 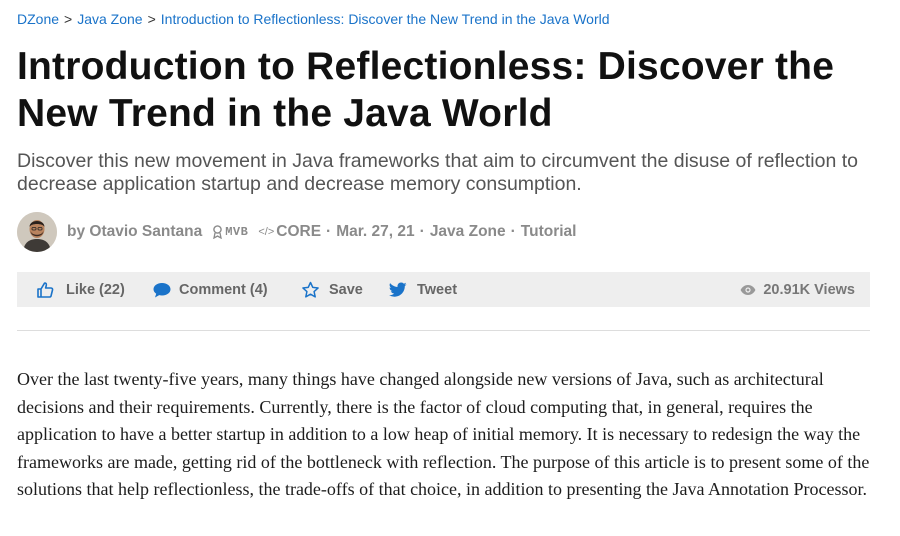 What do you see at coordinates (266, 232) in the screenshot?
I see `code-icon: </>` at bounding box center [266, 232].